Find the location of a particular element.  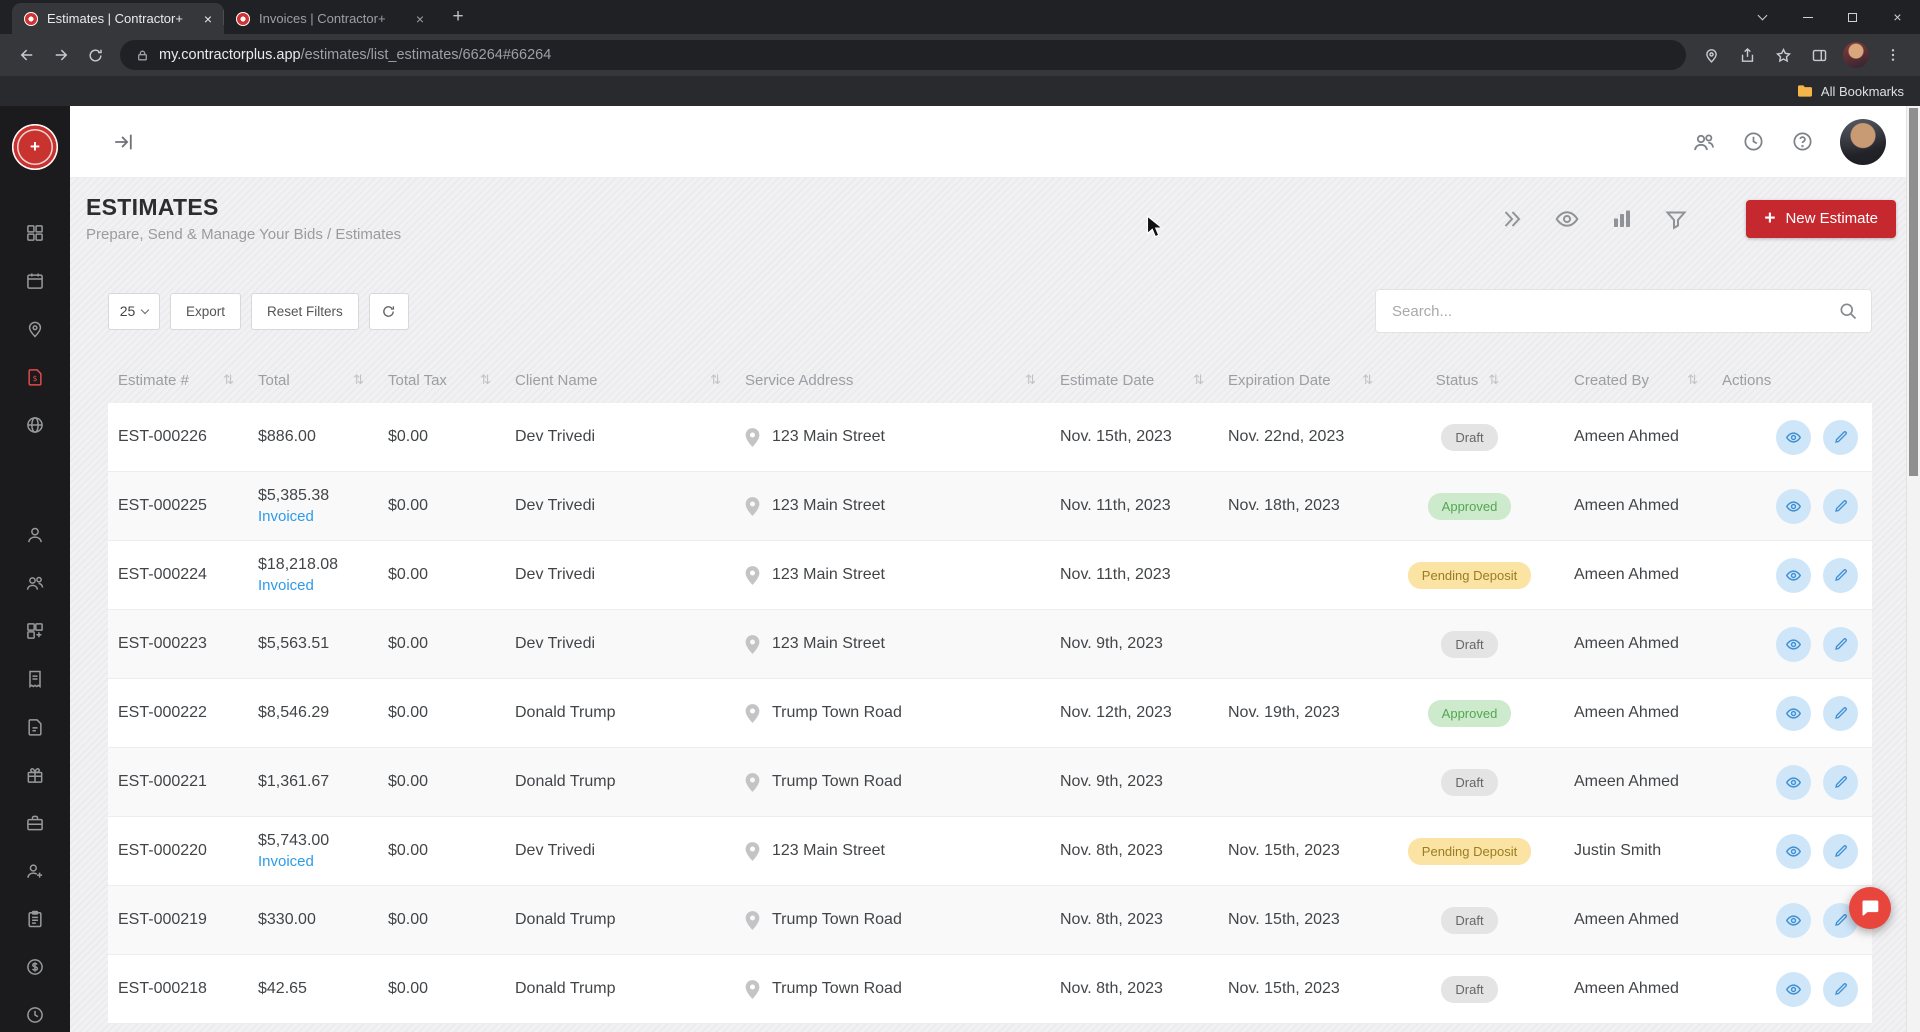

page-scrollbar is located at coordinates (1913, 569).